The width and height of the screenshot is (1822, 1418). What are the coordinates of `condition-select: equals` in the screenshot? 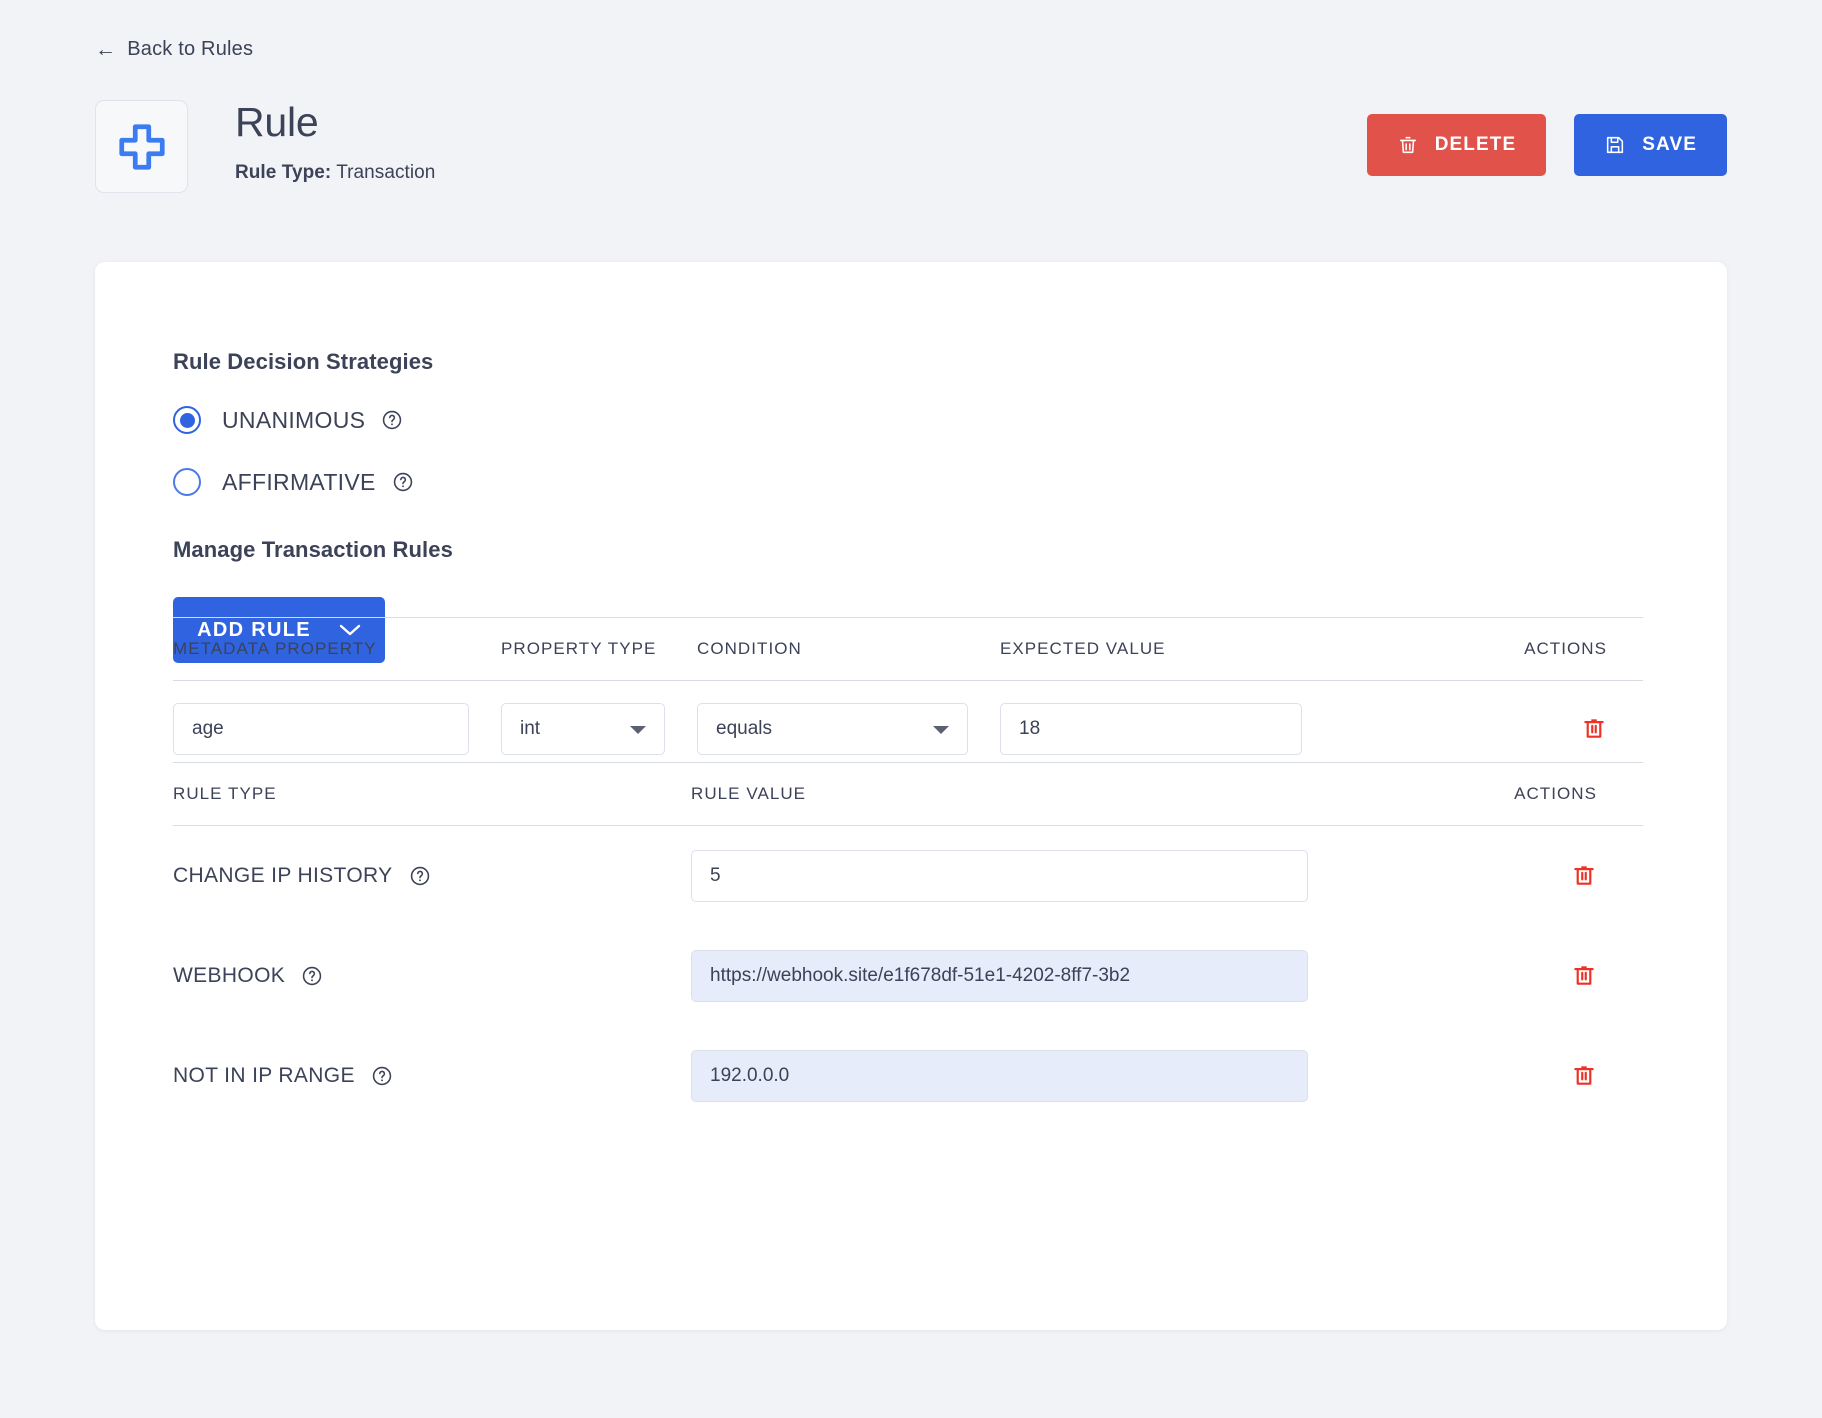 It's located at (832, 729).